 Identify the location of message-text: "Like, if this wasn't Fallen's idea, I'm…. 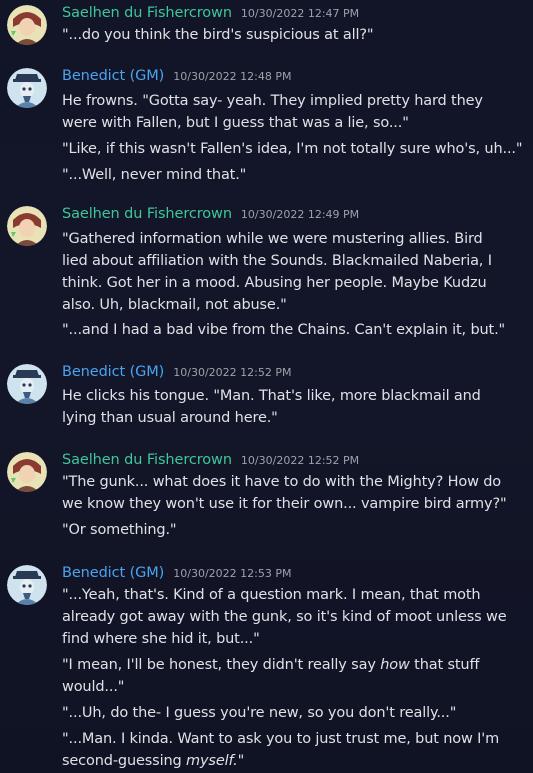
(292, 149).